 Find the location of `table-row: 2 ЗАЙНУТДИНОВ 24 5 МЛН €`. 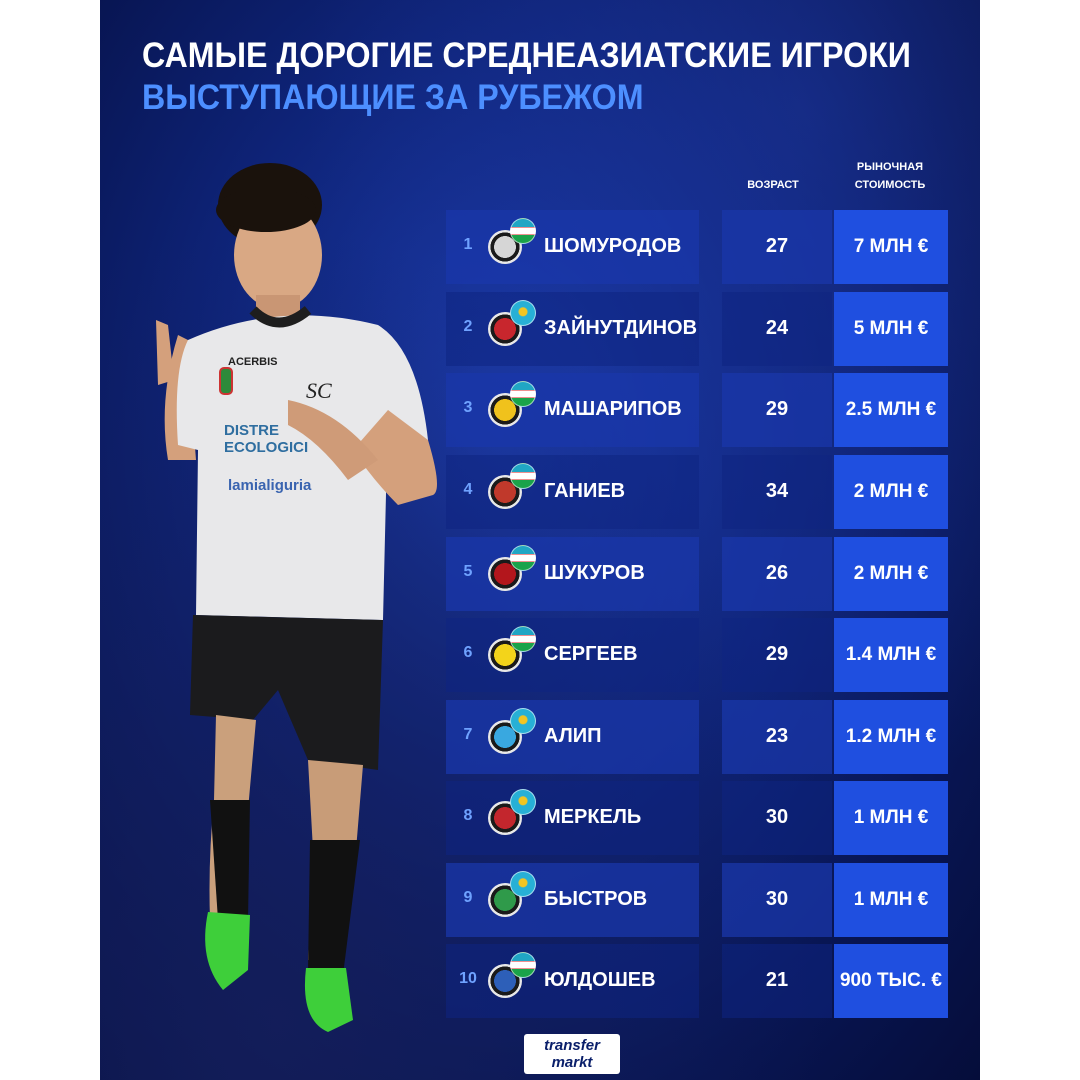

table-row: 2 ЗАЙНУТДИНОВ 24 5 МЛН € is located at coordinates (697, 329).